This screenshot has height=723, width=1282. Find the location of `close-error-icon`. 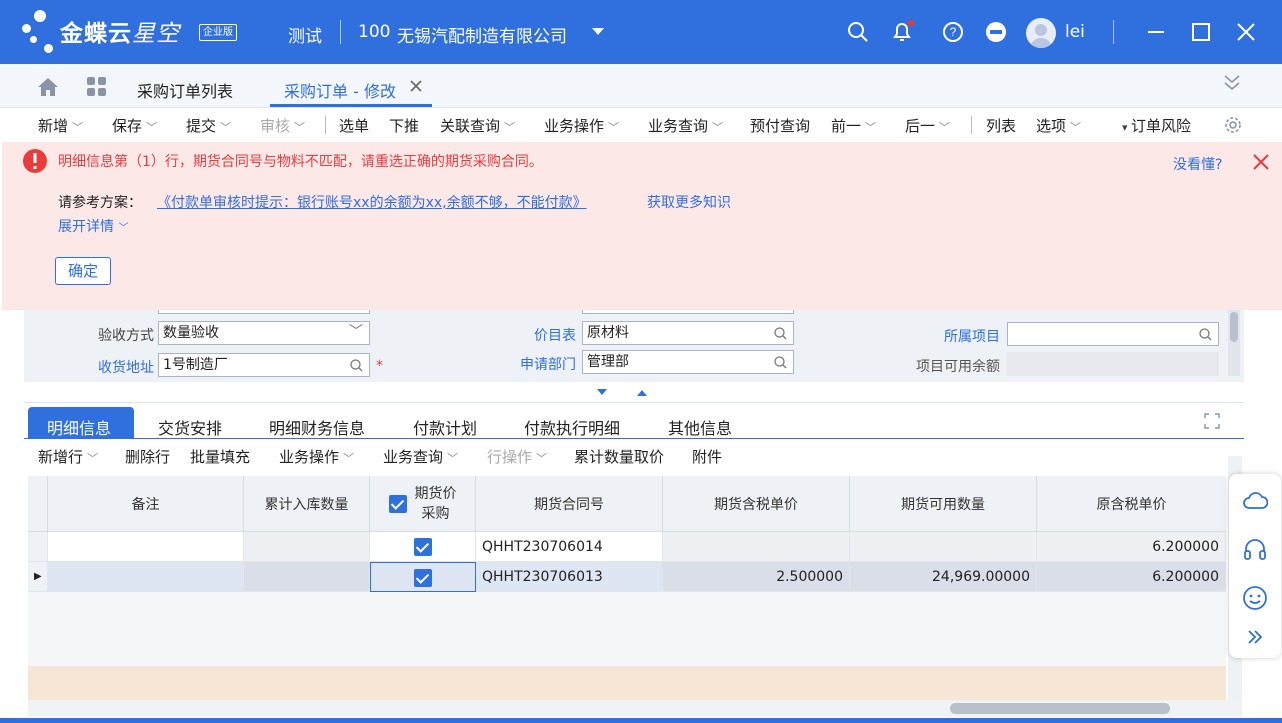

close-error-icon is located at coordinates (1261, 164).